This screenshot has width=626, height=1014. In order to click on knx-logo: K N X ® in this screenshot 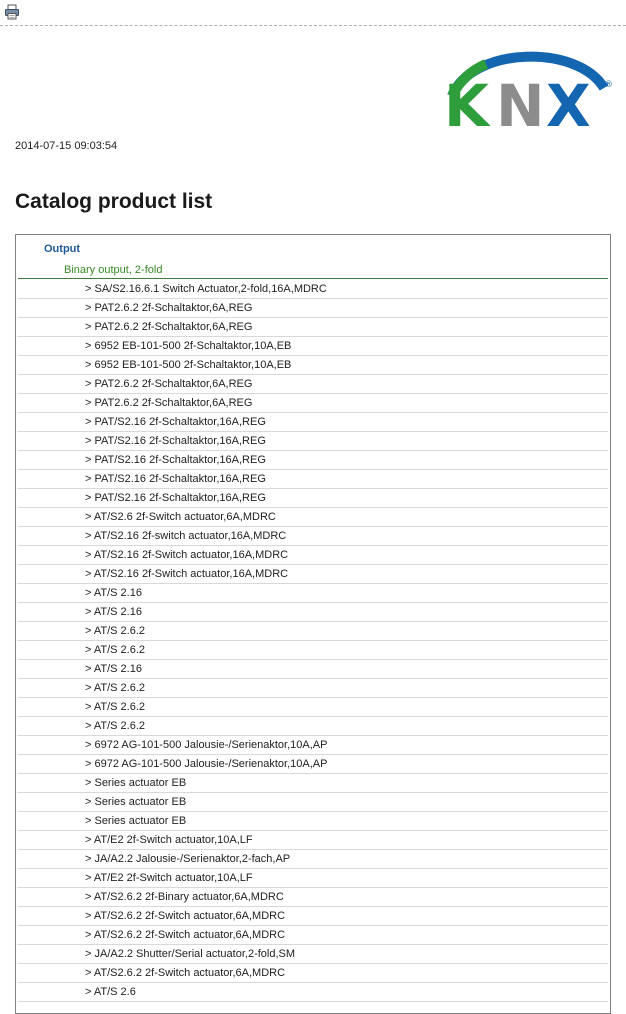, I will do `click(529, 94)`.